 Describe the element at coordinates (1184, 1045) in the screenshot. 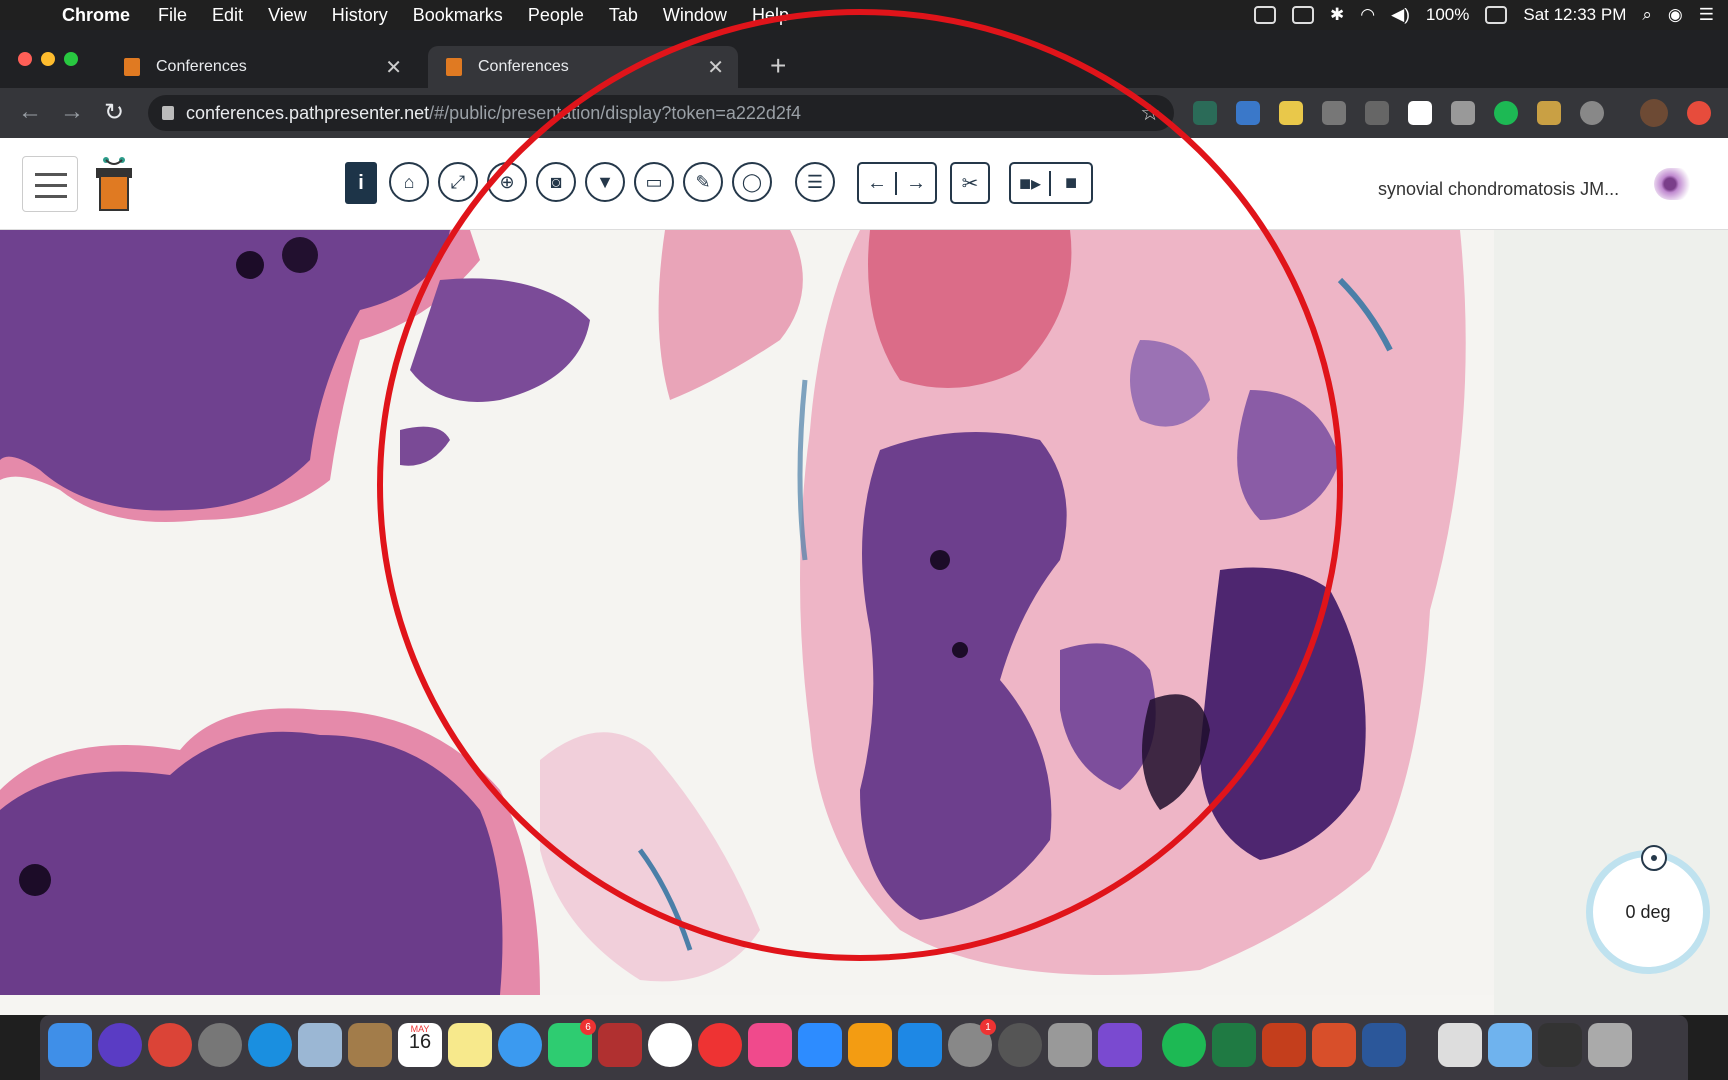

I see `spotify-icon` at that location.